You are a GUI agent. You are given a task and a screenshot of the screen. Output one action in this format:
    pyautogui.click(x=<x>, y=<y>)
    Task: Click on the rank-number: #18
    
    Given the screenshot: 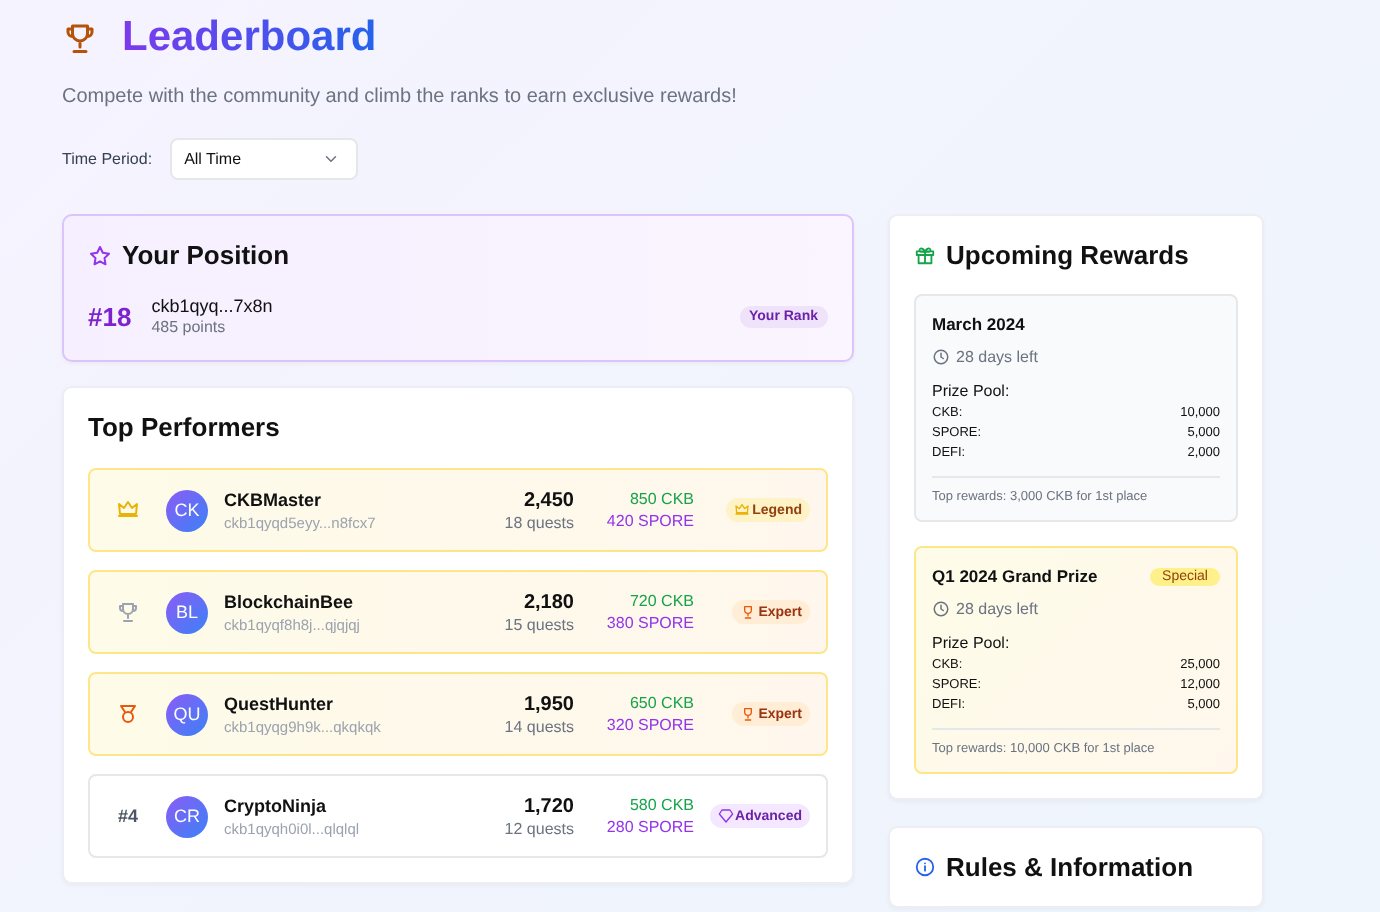 What is the action you would take?
    pyautogui.click(x=110, y=316)
    